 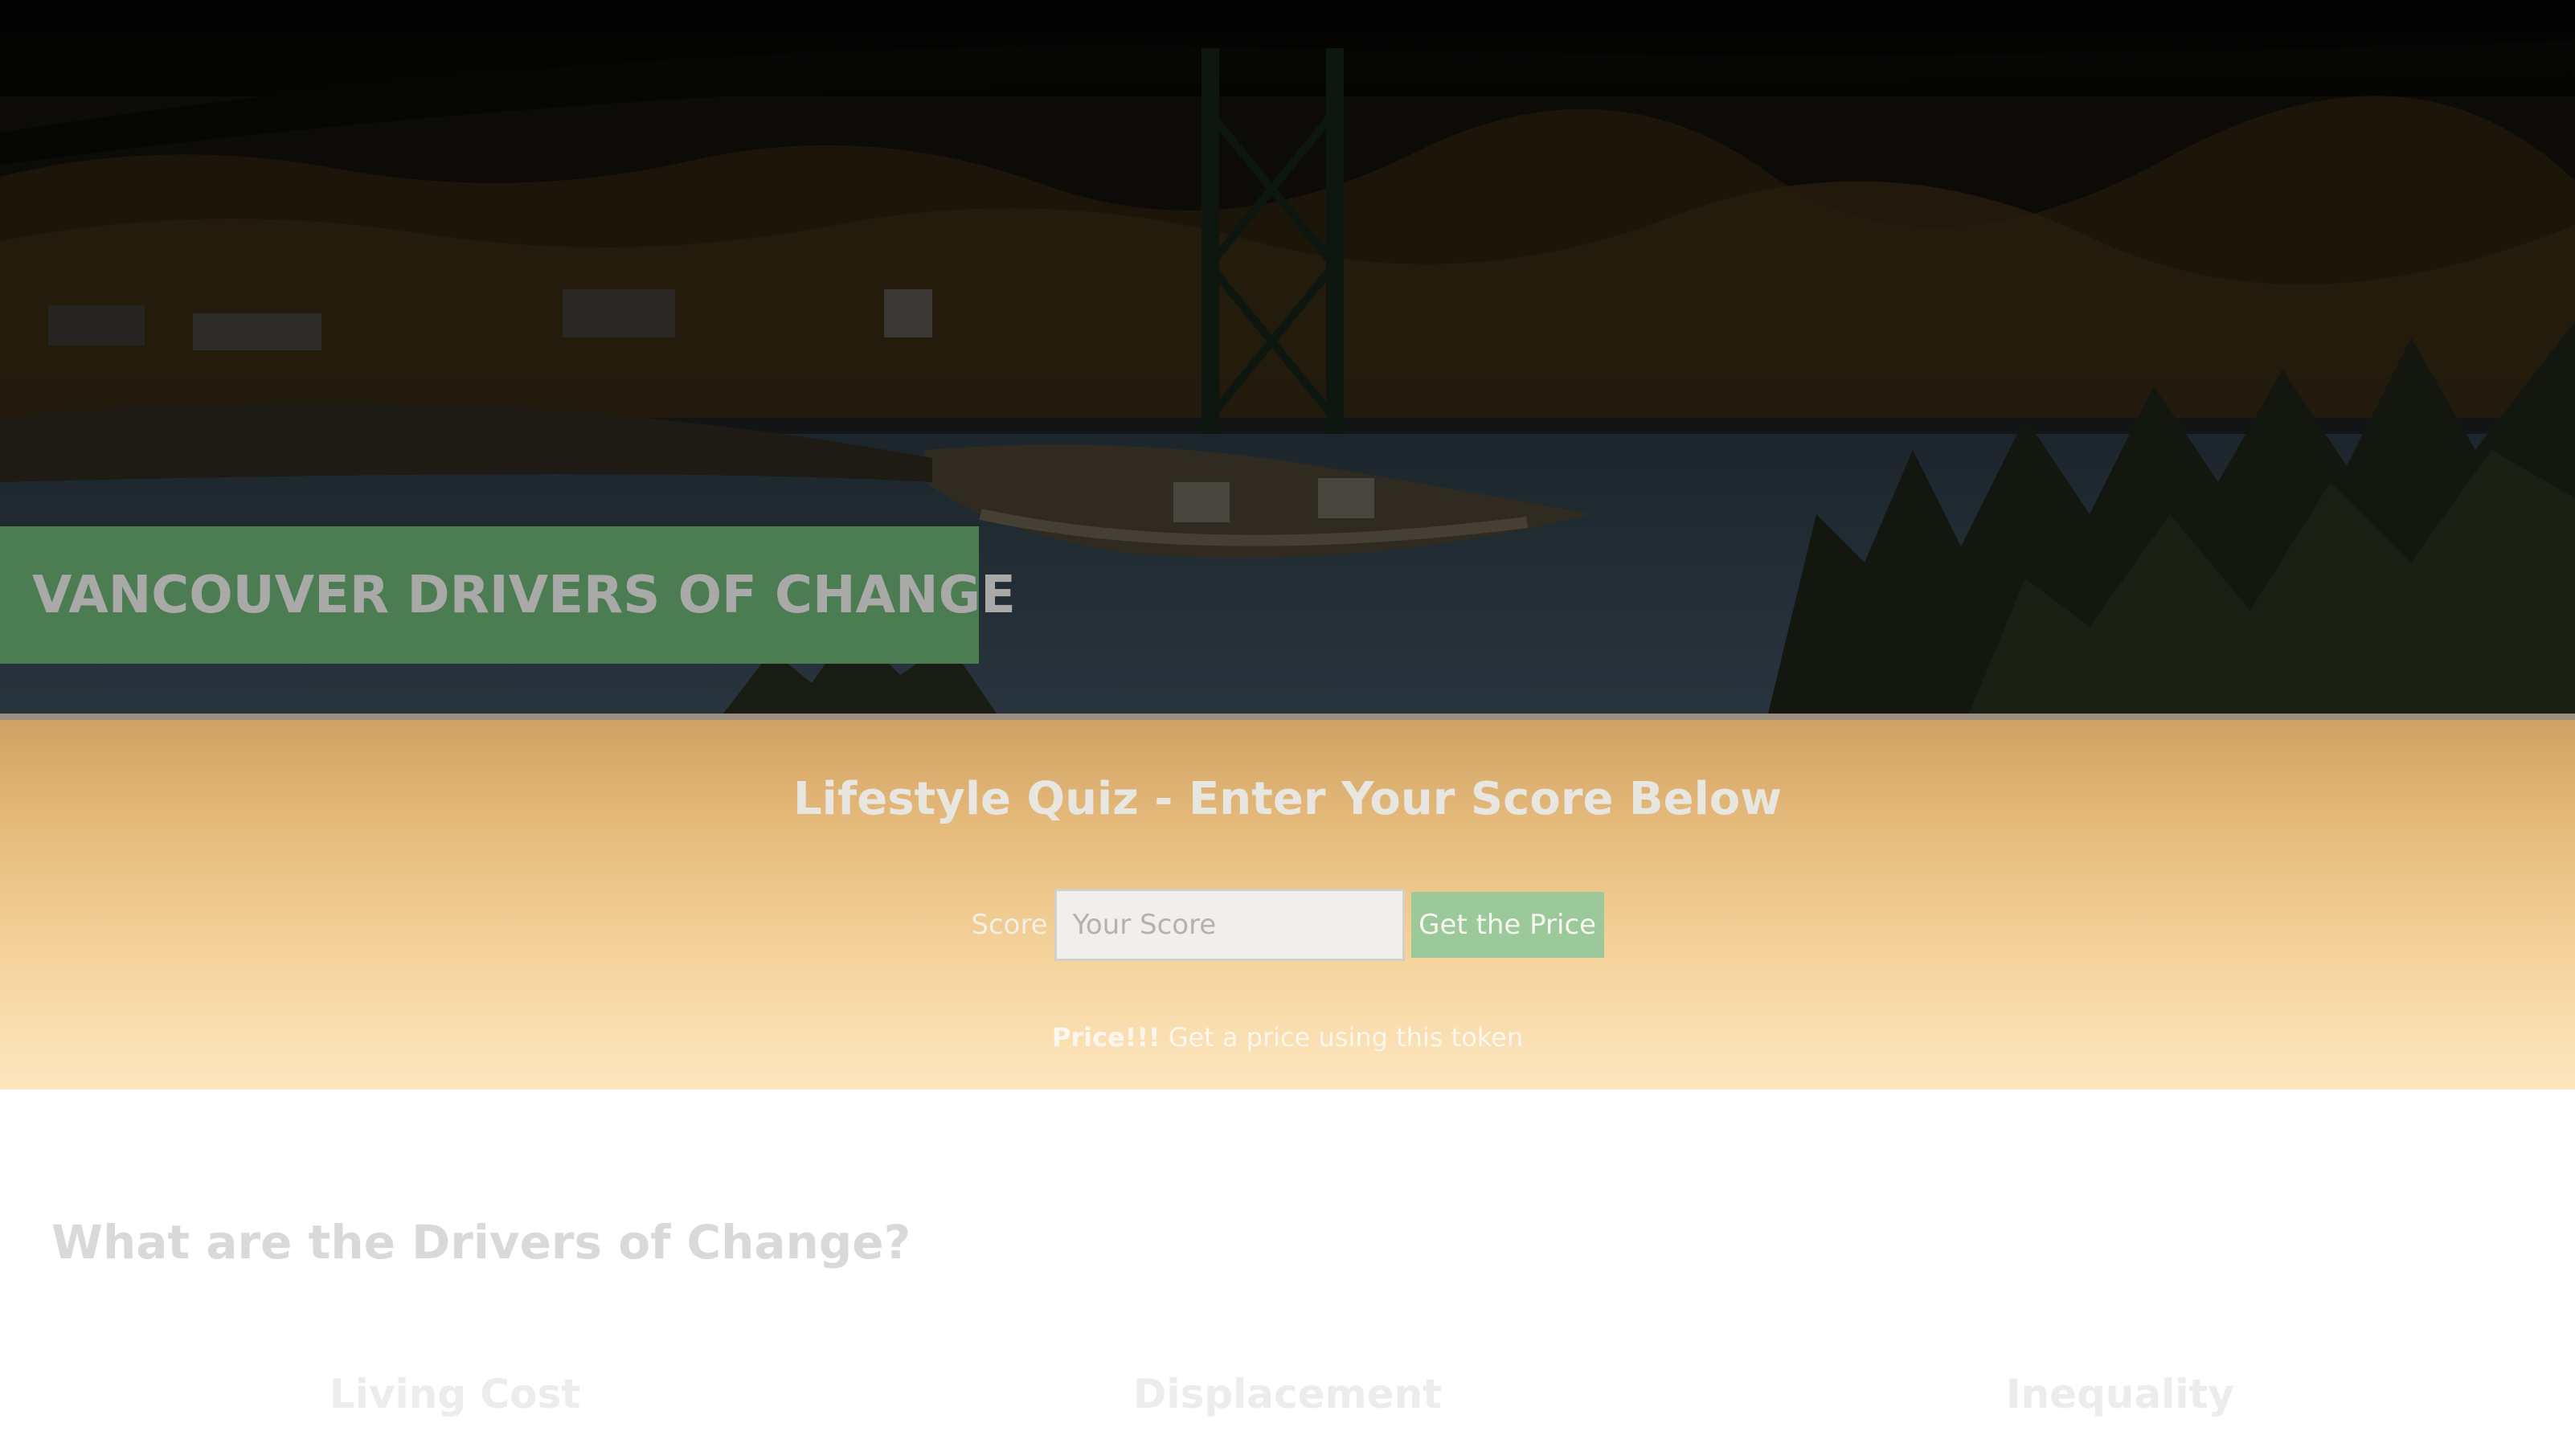 I want to click on driver-inequality: Inequality, so click(x=2119, y=1394).